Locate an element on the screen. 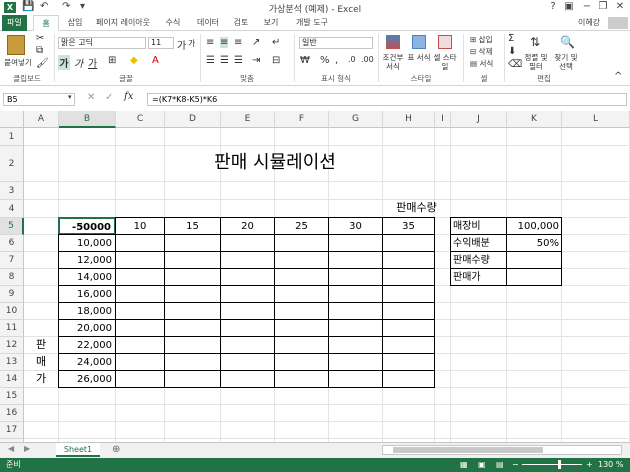 The width and height of the screenshot is (630, 472). qty-header-cell: 35 is located at coordinates (408, 226).